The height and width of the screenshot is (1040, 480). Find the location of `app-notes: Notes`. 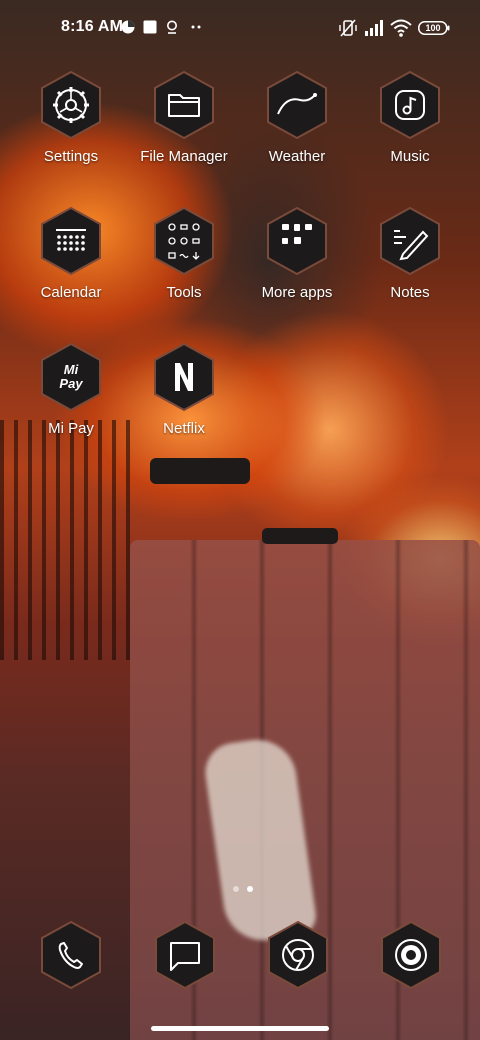

app-notes: Notes is located at coordinates (410, 261).